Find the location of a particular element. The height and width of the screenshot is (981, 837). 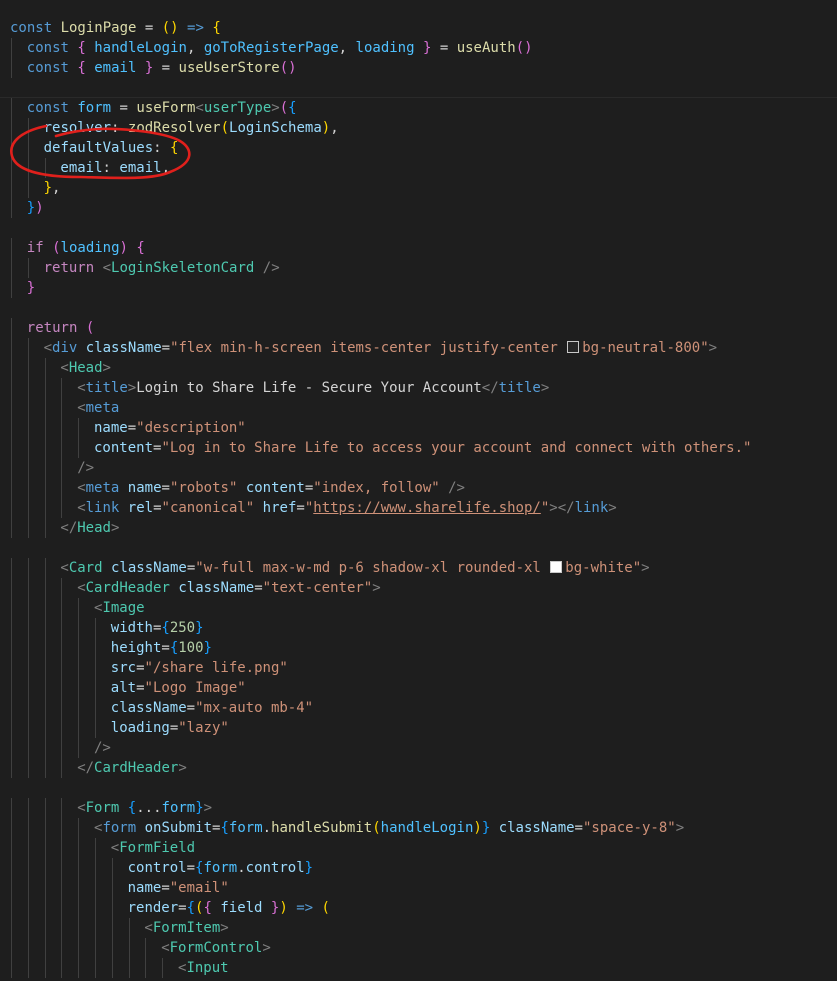

code-line: <FormControl> is located at coordinates (380, 948).